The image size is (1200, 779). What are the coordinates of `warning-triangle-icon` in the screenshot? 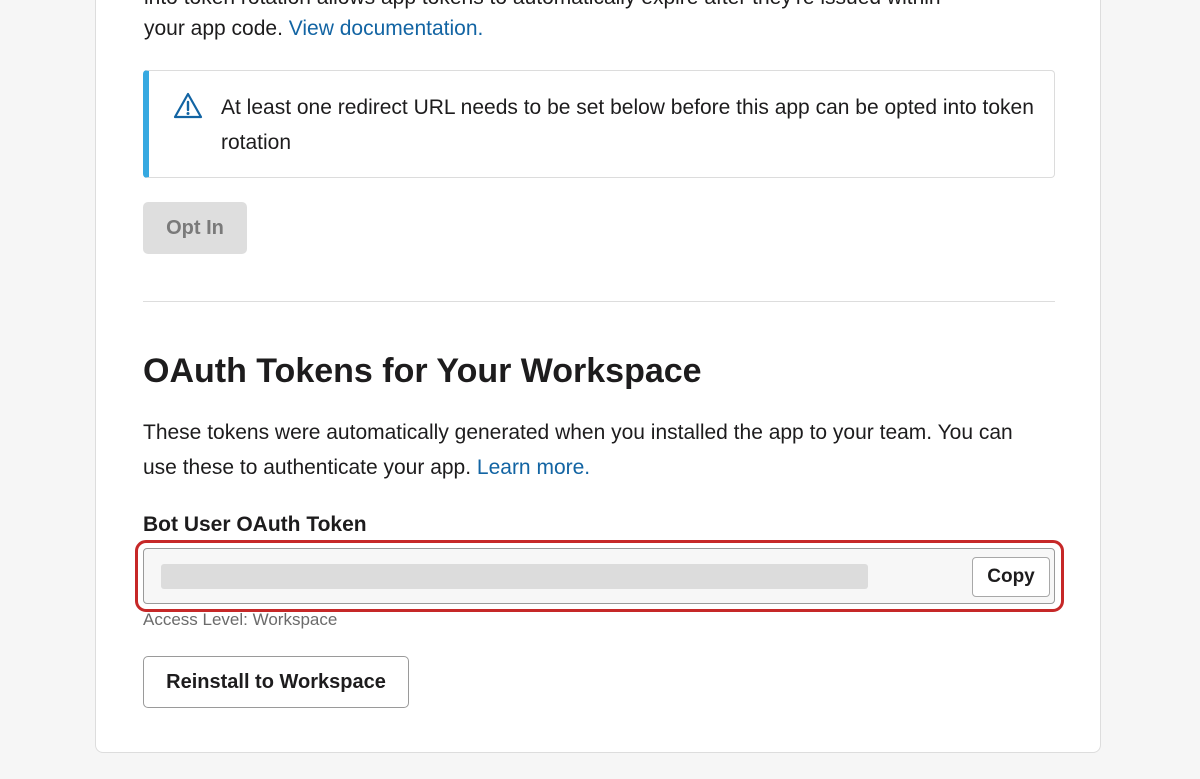 It's located at (188, 105).